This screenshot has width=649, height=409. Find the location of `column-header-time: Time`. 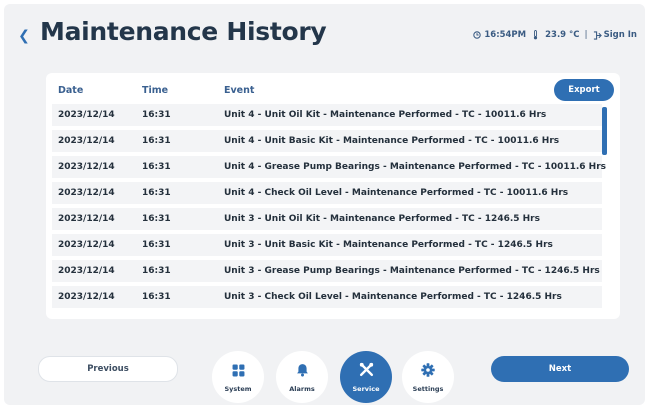

column-header-time: Time is located at coordinates (155, 90).